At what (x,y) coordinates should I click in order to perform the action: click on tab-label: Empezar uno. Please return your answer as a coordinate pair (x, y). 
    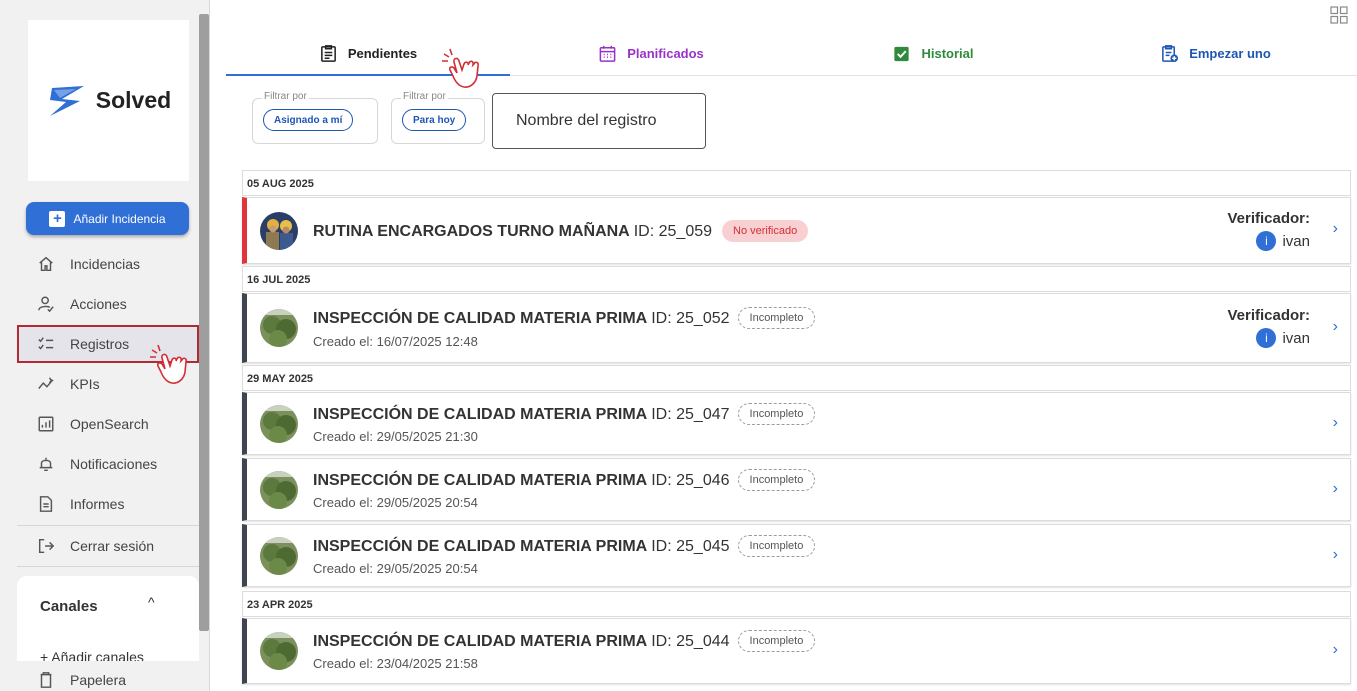
    Looking at the image, I should click on (1230, 53).